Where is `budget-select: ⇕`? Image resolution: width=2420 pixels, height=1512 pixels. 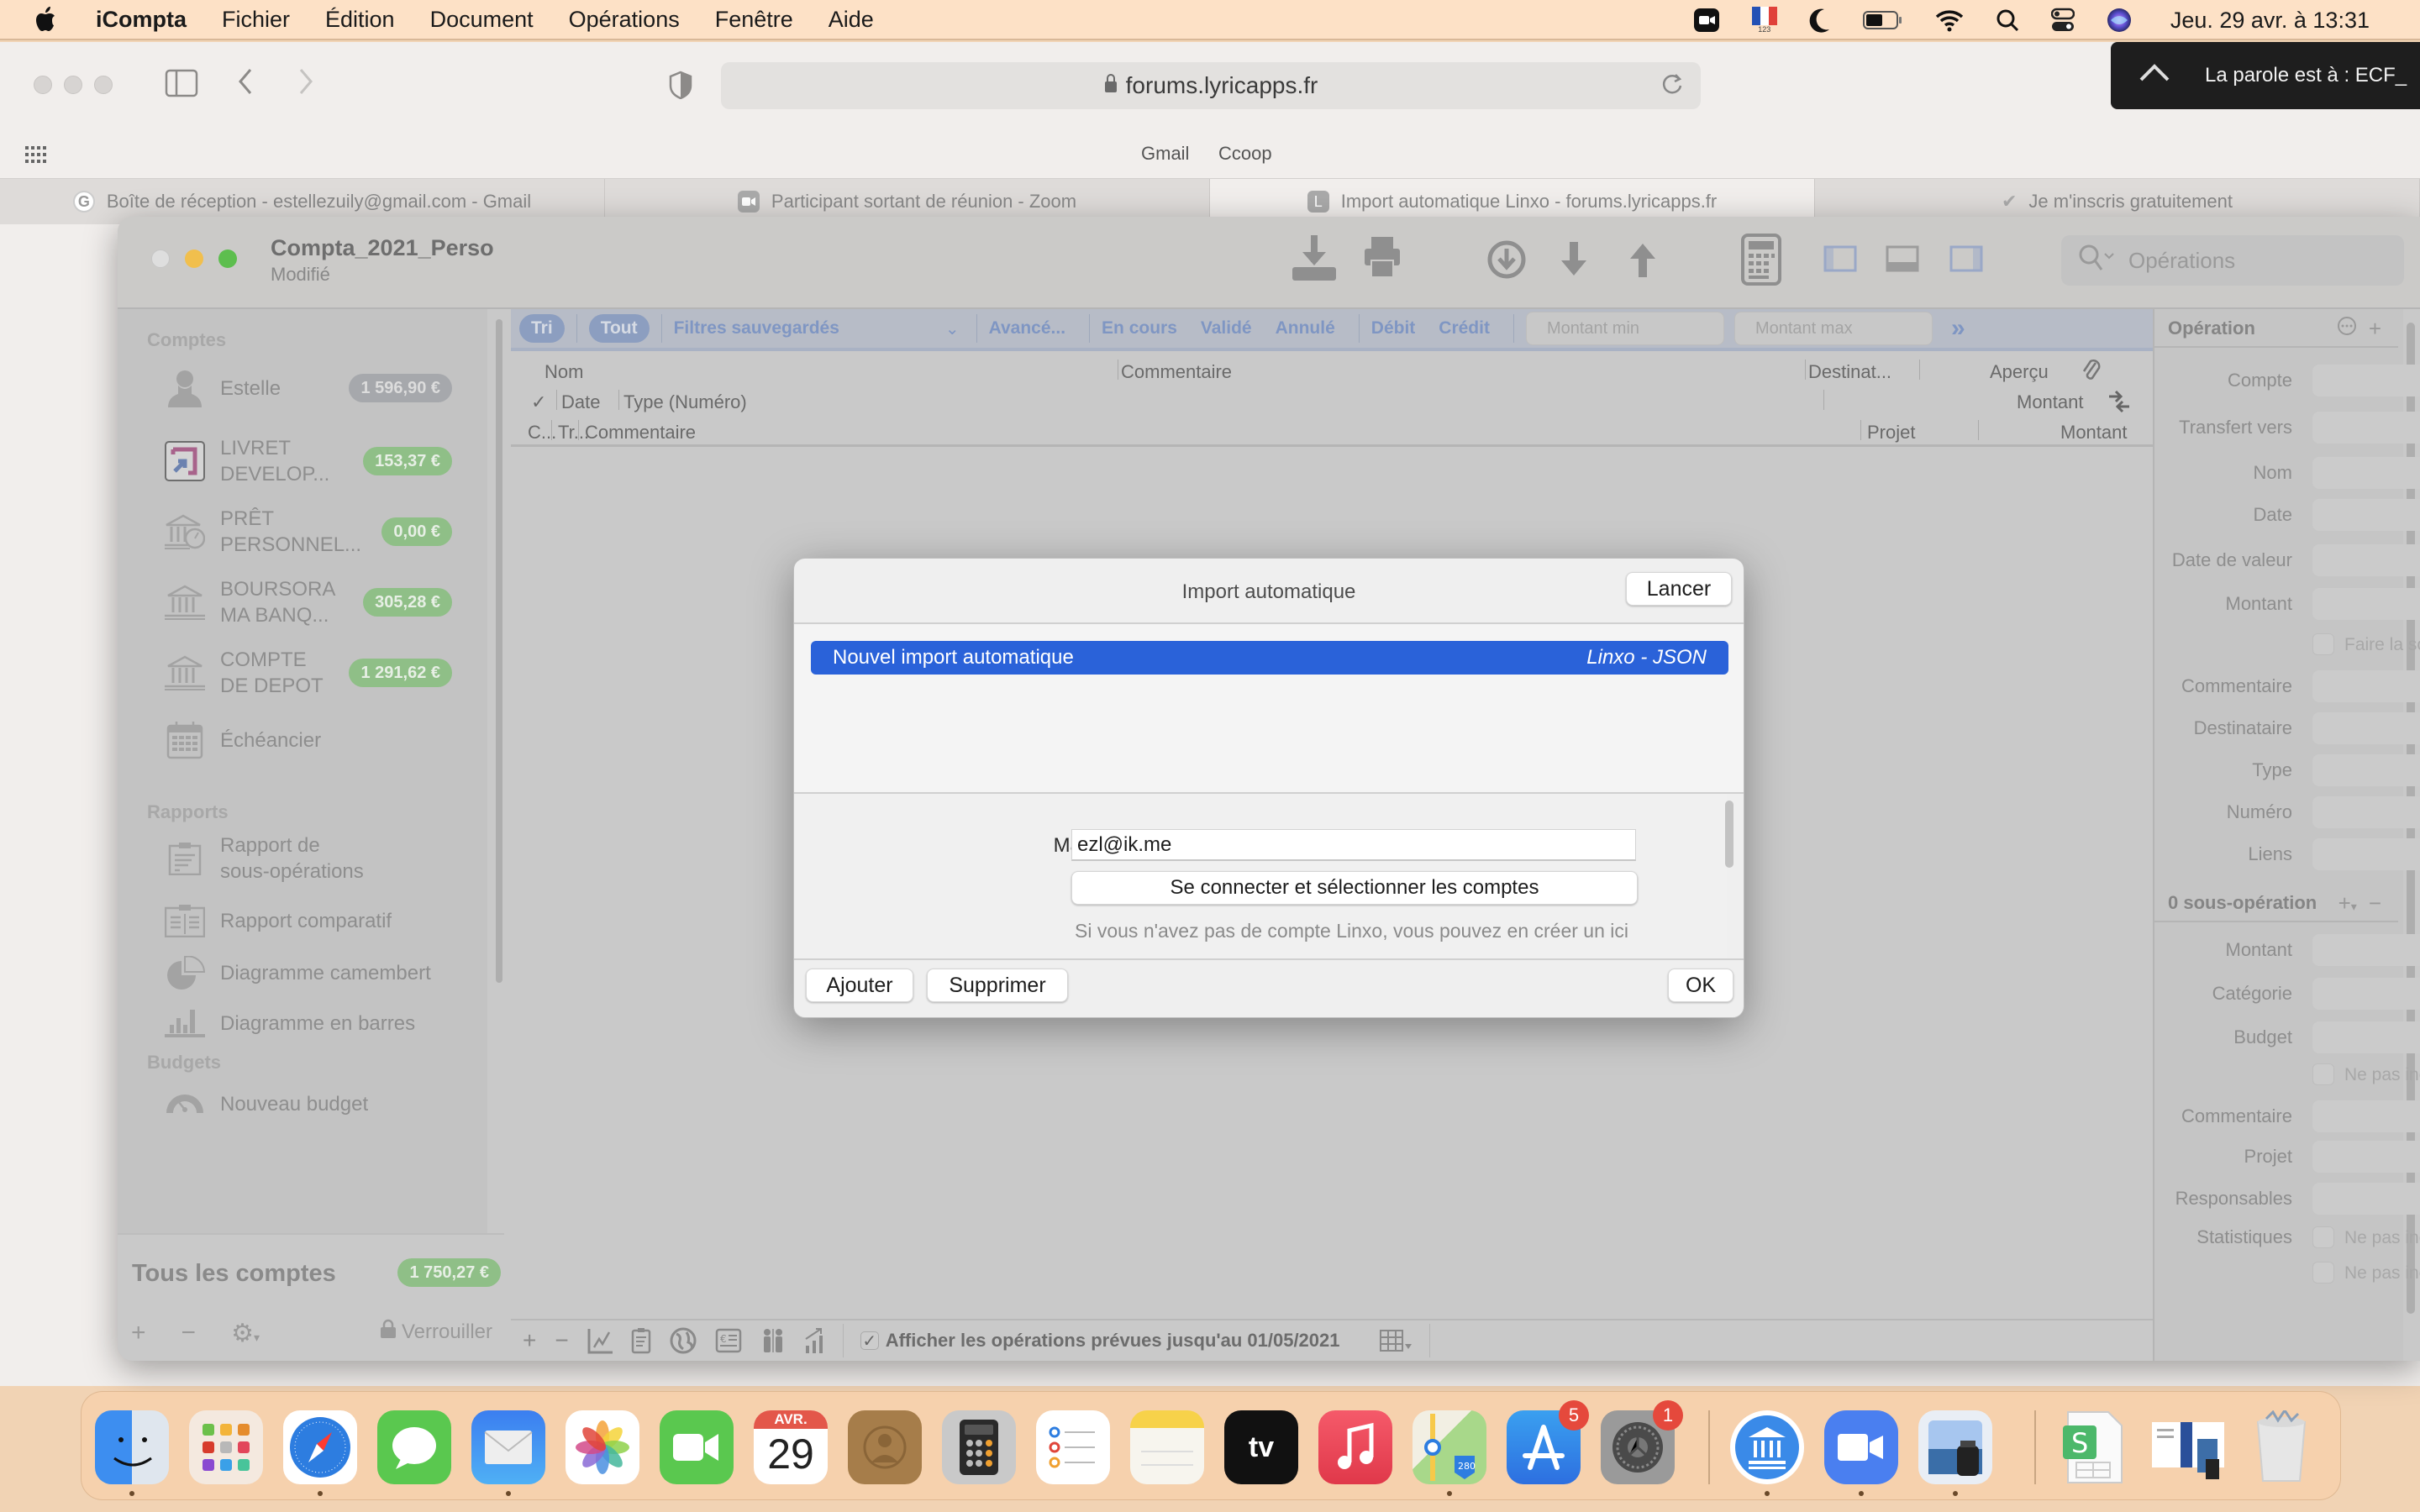 budget-select: ⇕ is located at coordinates (2366, 1037).